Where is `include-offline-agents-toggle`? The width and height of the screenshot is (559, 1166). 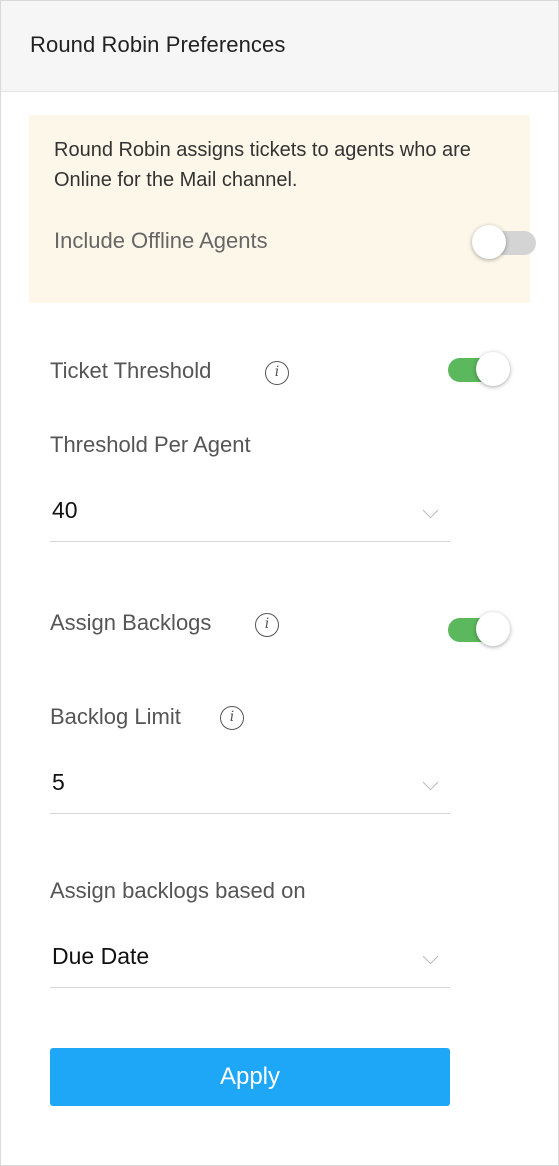 include-offline-agents-toggle is located at coordinates (504, 242).